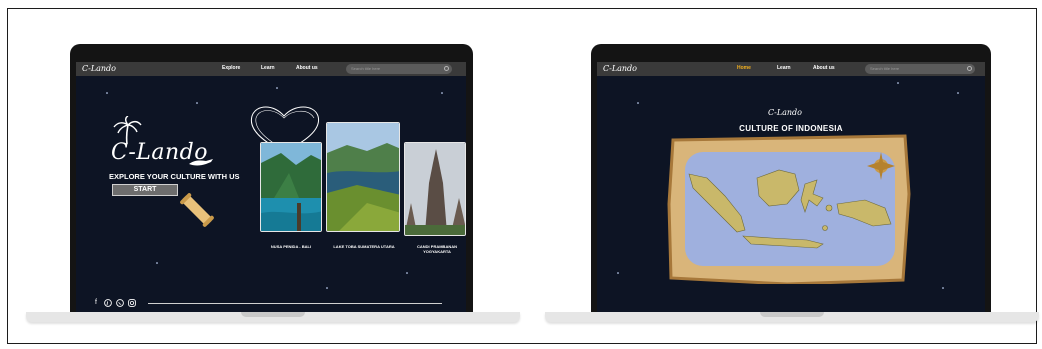  Describe the element at coordinates (744, 68) in the screenshot. I see `nav-home: Home` at that location.